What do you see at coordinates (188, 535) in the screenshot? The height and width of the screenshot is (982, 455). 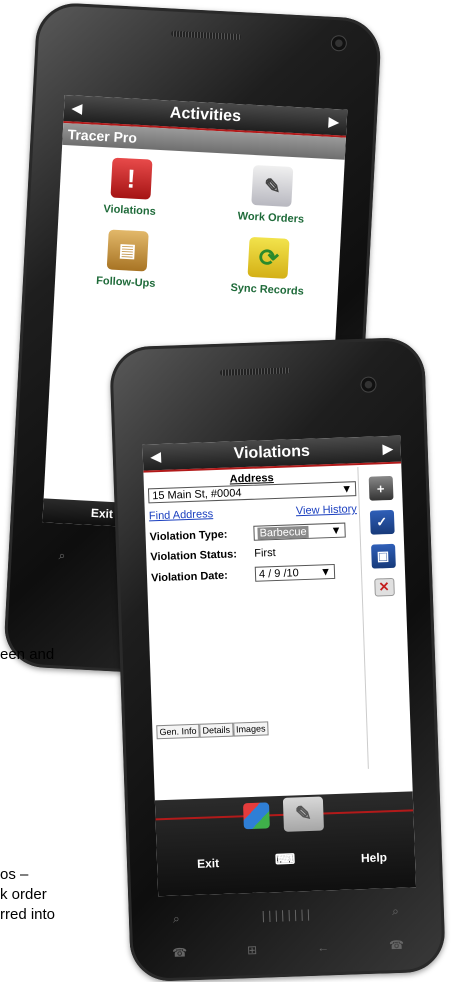 I see `violation-type-label: Violation Type:` at bounding box center [188, 535].